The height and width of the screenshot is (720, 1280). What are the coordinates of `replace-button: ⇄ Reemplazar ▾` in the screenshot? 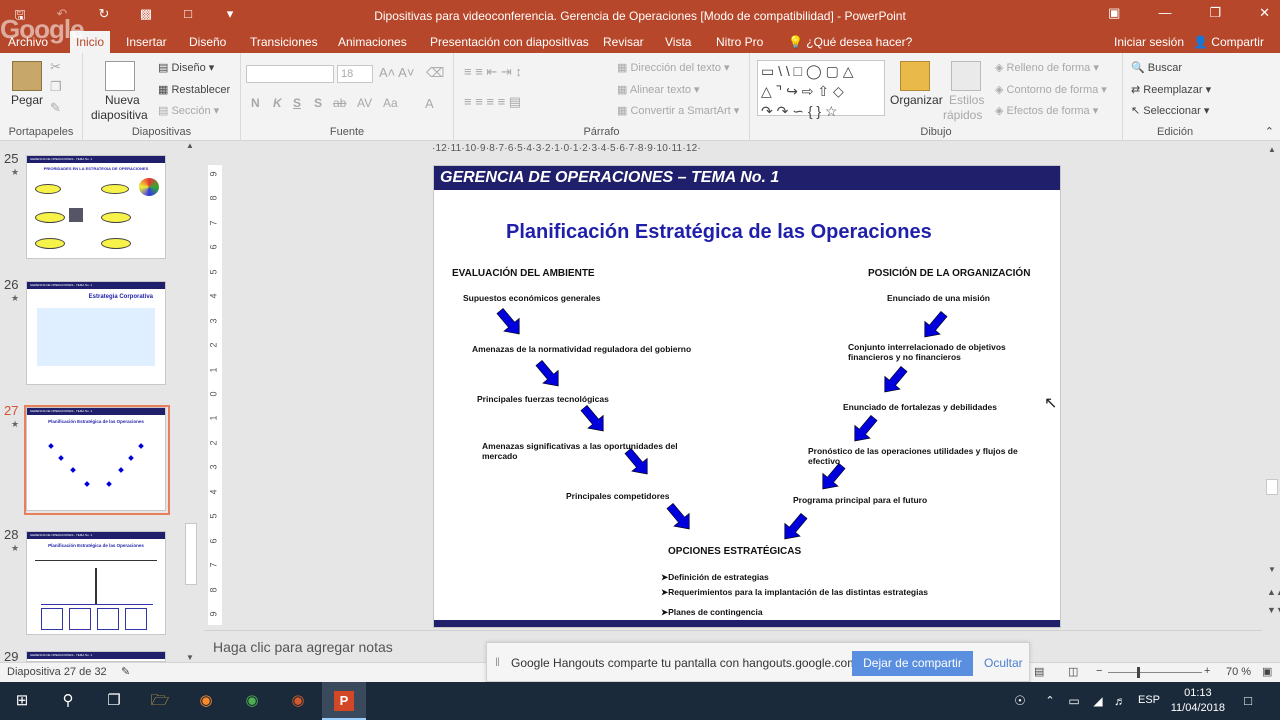 It's located at (1171, 89).